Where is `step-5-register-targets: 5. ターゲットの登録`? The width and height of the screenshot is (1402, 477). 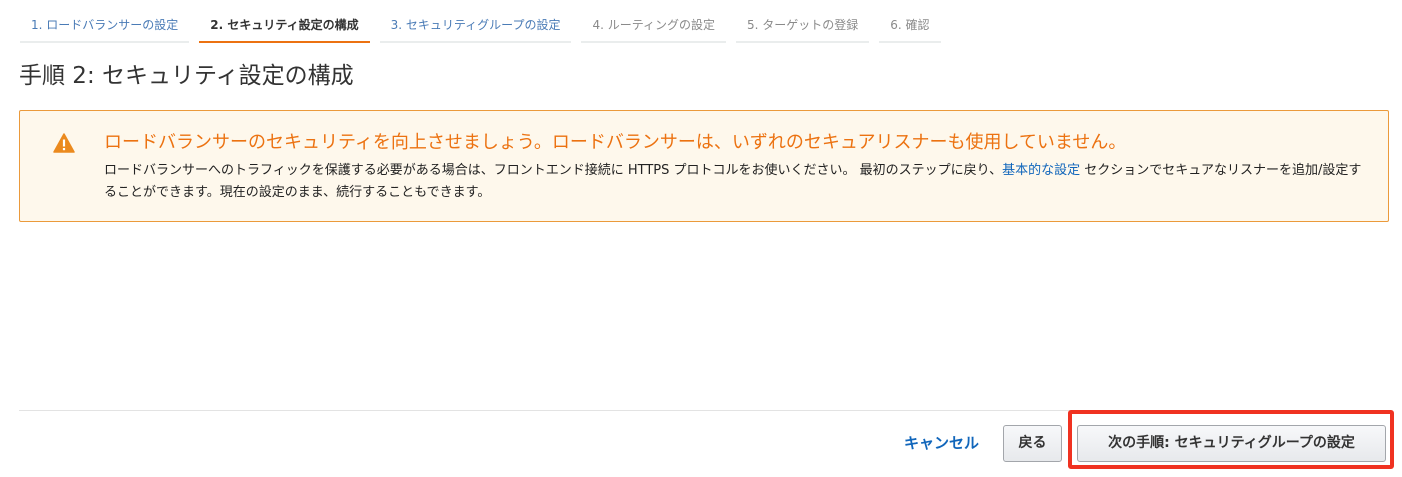 step-5-register-targets: 5. ターゲットの登録 is located at coordinates (803, 25).